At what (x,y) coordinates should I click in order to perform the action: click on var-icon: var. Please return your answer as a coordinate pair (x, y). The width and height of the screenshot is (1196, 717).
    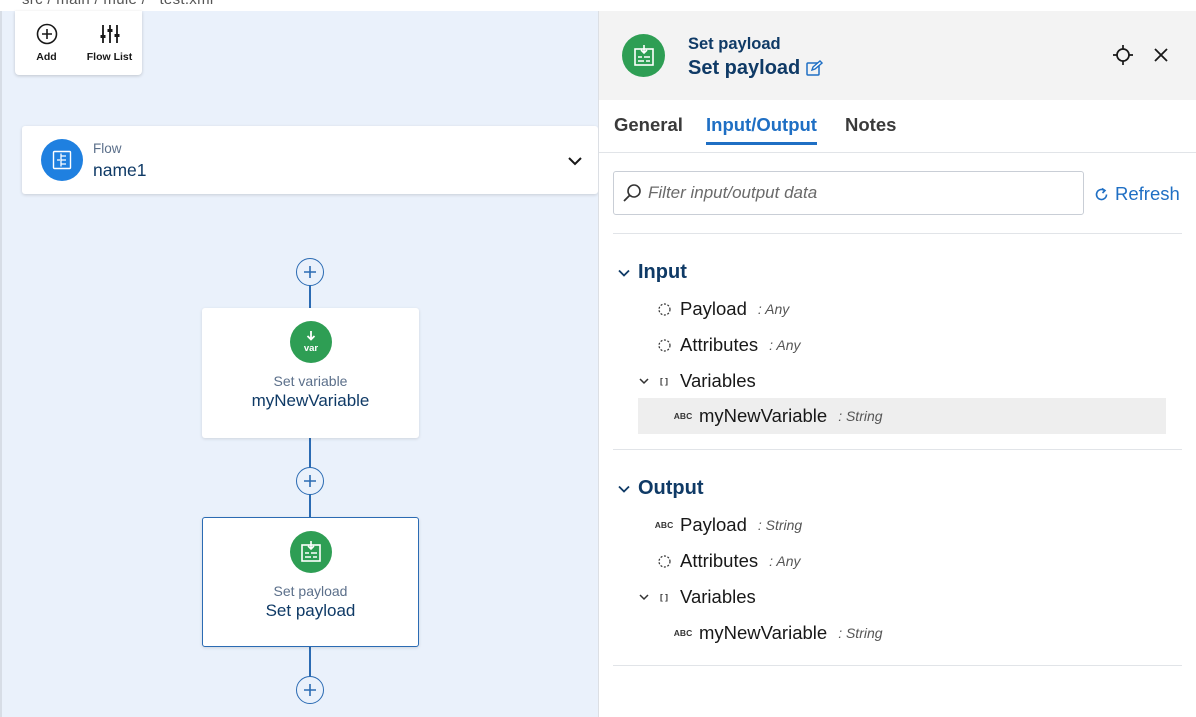
    Looking at the image, I should click on (310, 342).